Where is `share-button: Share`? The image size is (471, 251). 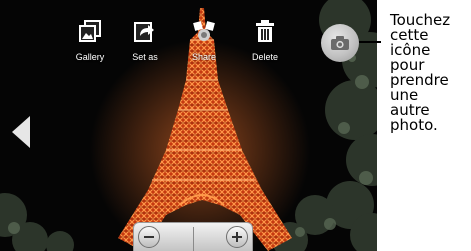
share-button: Share is located at coordinates (204, 44).